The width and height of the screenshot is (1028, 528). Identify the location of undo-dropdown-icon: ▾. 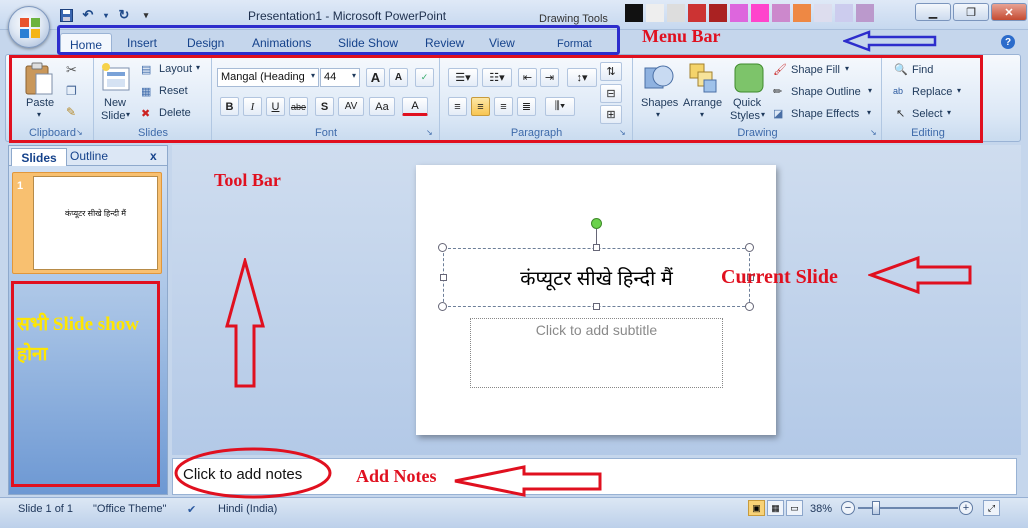
(106, 15).